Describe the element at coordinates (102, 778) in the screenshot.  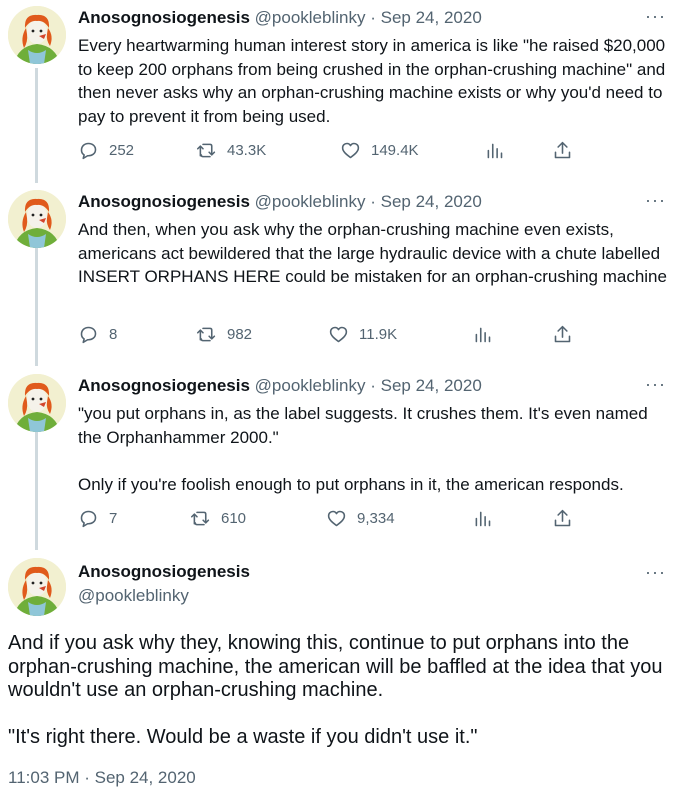
I see `tweet-timestamp: 11:03 PM · Sep 24, 2020` at that location.